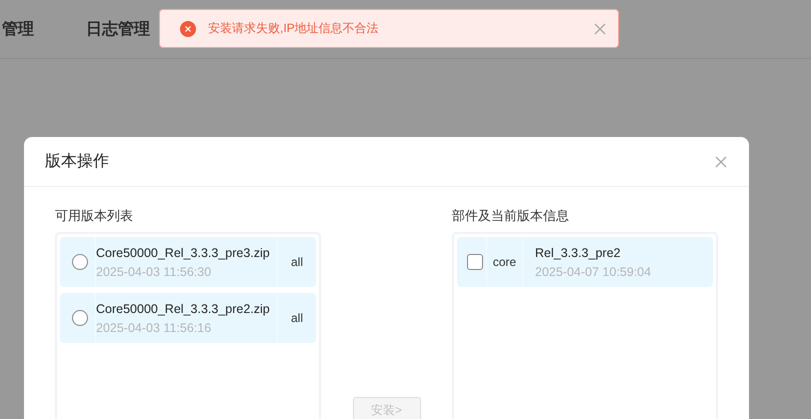 This screenshot has width=811, height=419. What do you see at coordinates (183, 309) in the screenshot?
I see `file-name: Core50000_Rel_3.3.3_pre2.zip` at bounding box center [183, 309].